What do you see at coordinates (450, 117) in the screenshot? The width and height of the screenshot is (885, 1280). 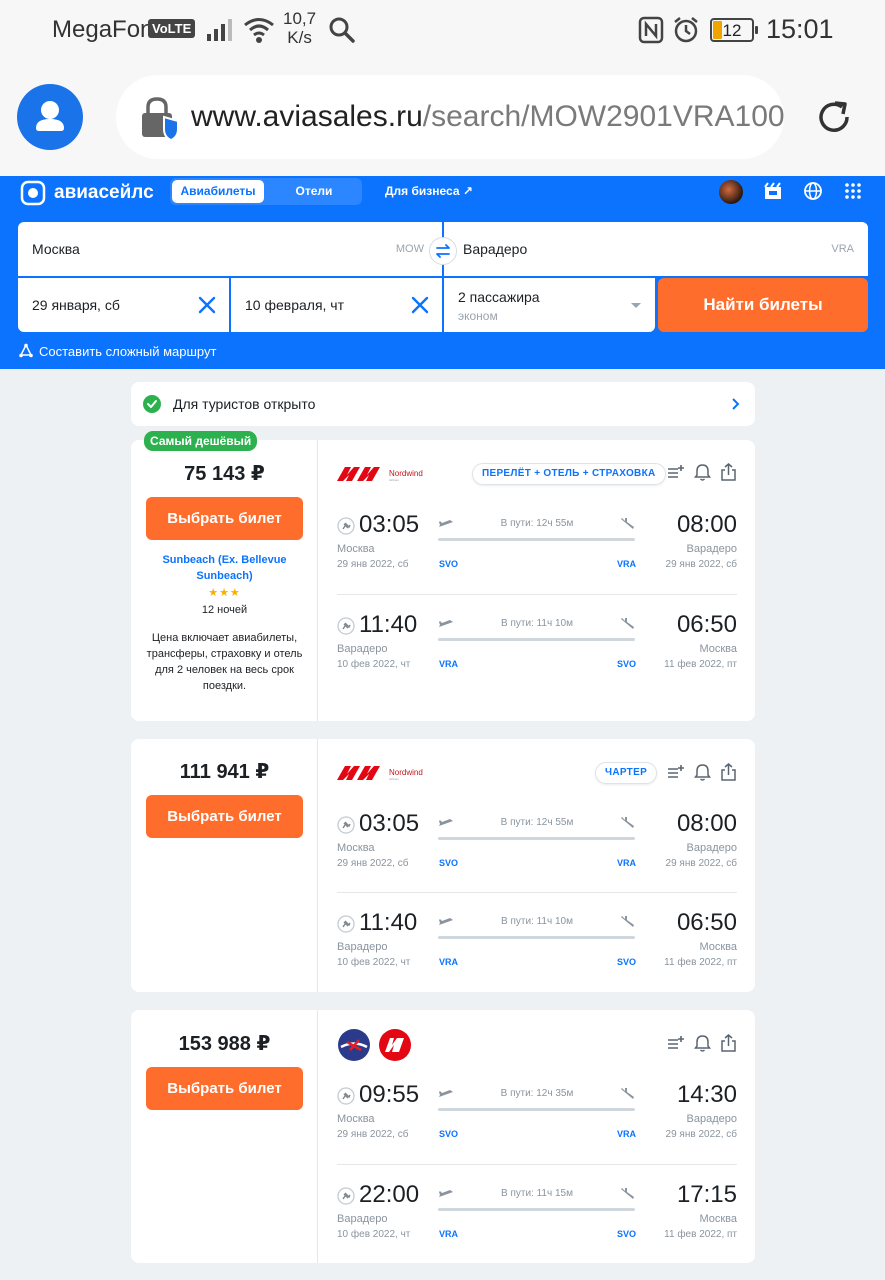 I see `address-bar: www.aviasales.ru/search/MOW2901VRA100` at bounding box center [450, 117].